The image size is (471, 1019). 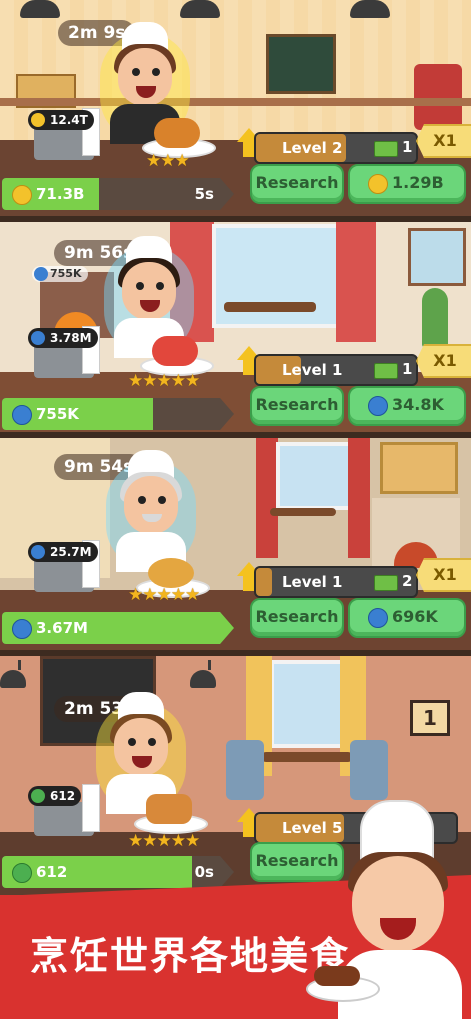 I want to click on register-cash-label: 25.7M, so click(x=63, y=552).